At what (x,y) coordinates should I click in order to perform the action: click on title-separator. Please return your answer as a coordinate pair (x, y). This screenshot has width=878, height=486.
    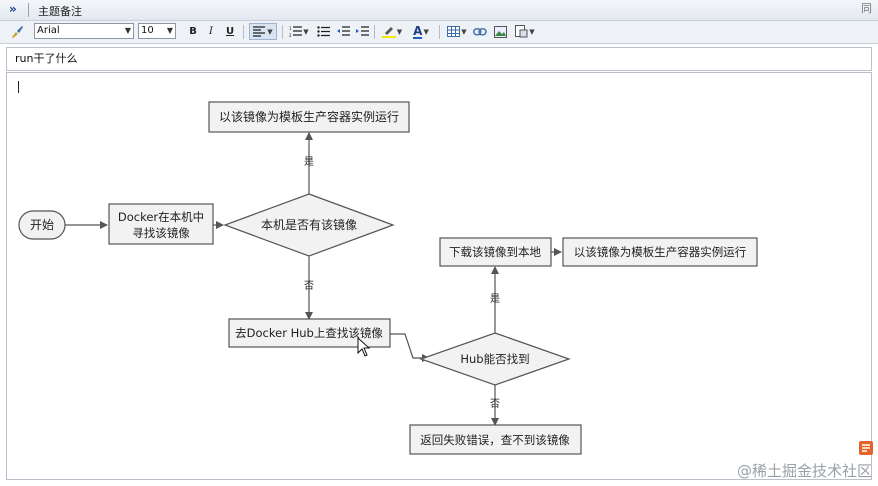
    Looking at the image, I should click on (28, 10).